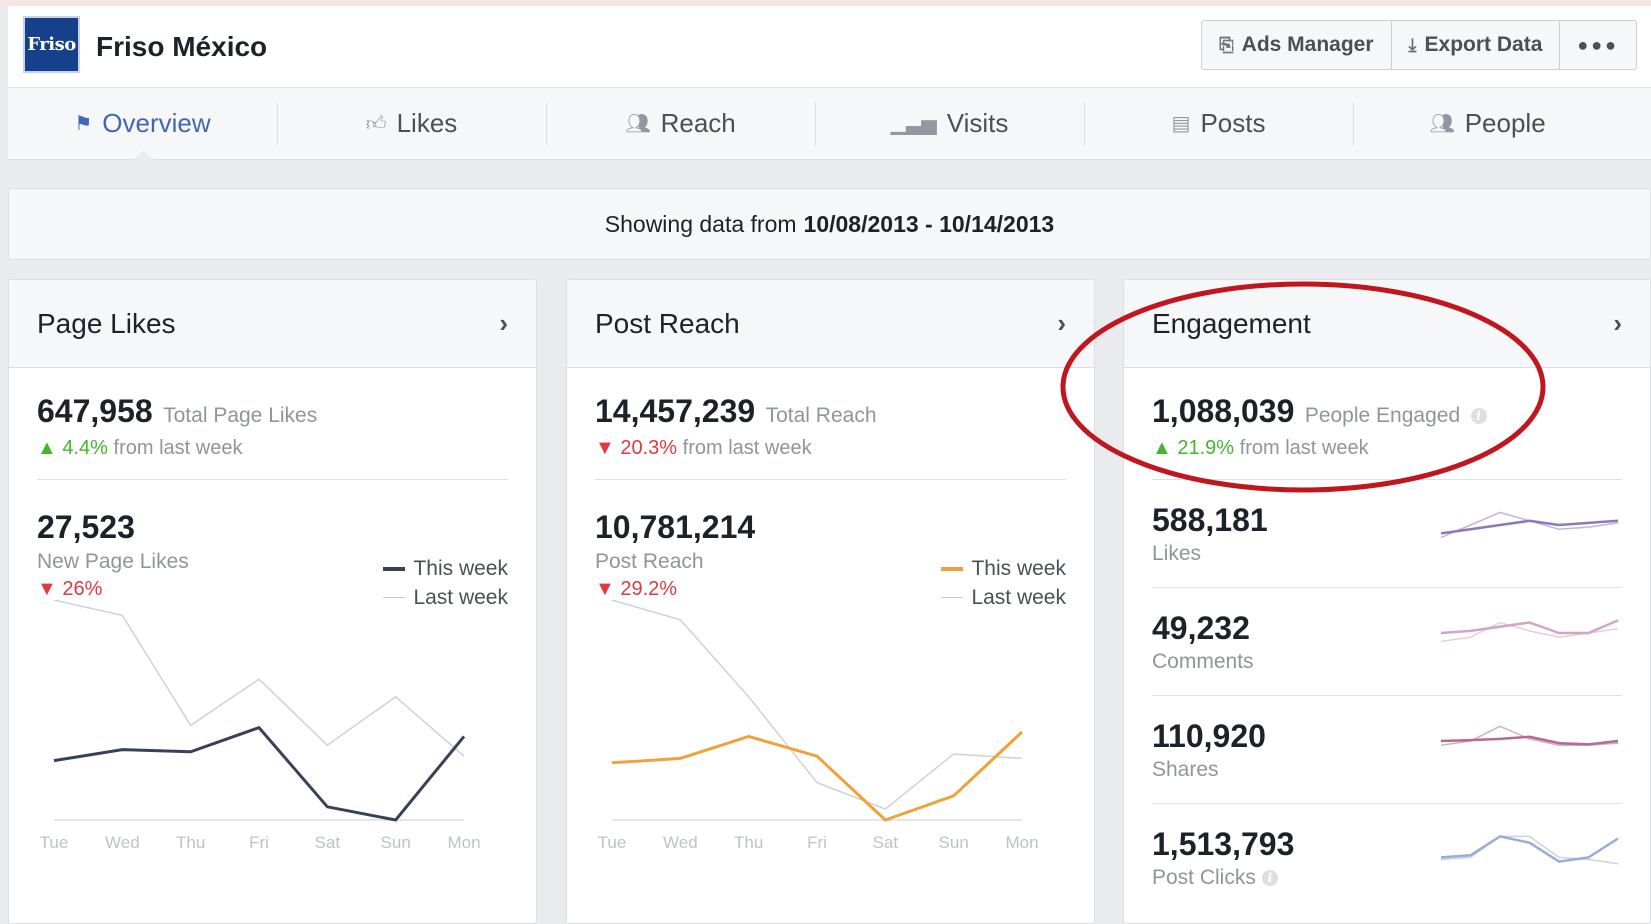 The image size is (1651, 924). What do you see at coordinates (1185, 769) in the screenshot?
I see `metric-label: Shares` at bounding box center [1185, 769].